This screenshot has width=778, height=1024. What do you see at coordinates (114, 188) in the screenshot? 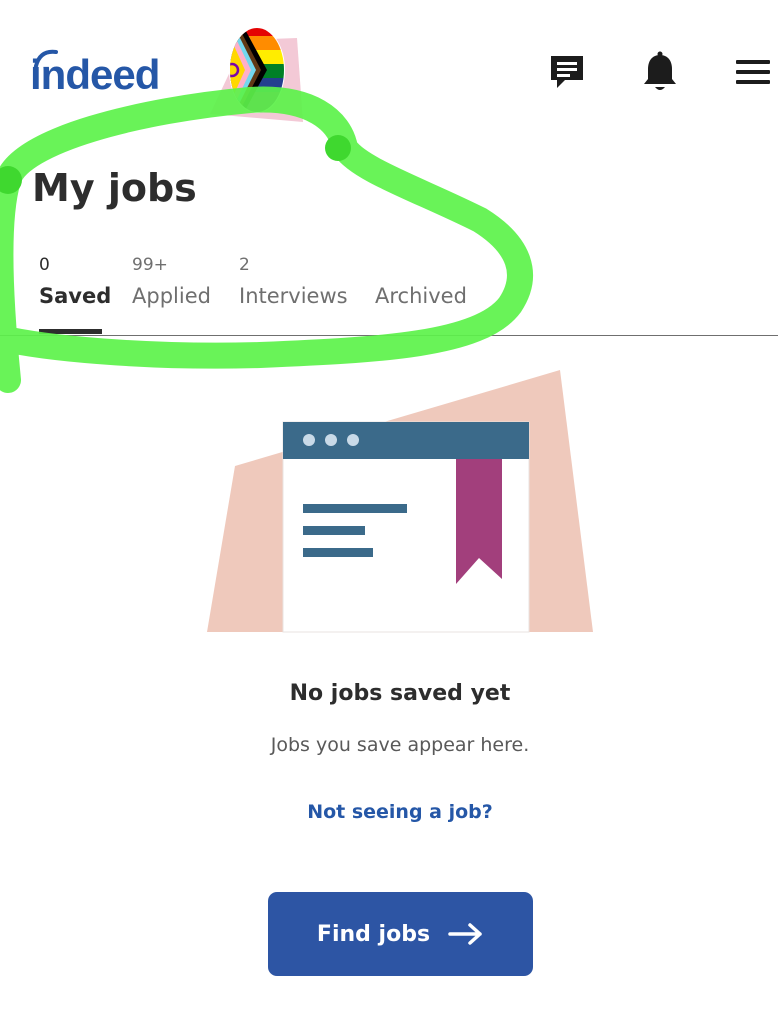
I see `page-title: My jobs` at bounding box center [114, 188].